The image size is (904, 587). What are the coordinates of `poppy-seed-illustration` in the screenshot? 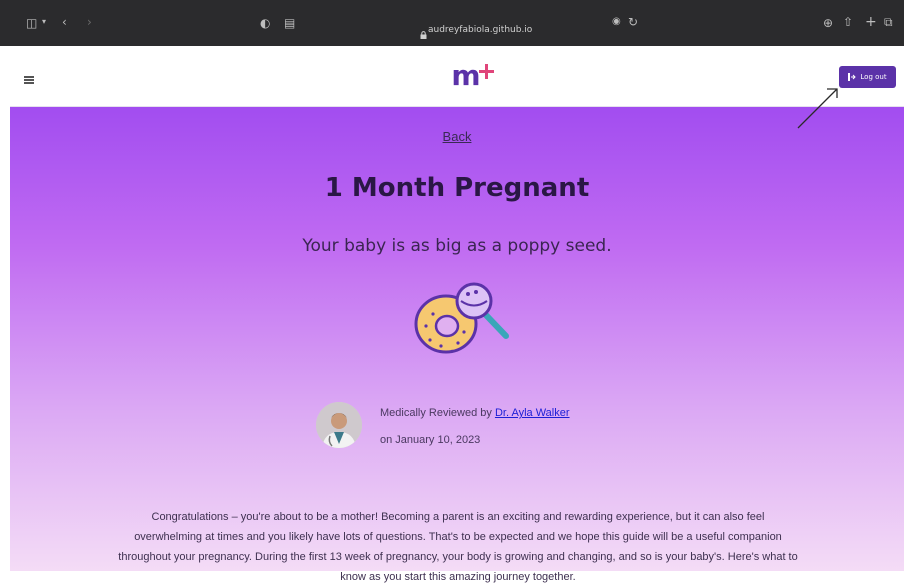 It's located at (463, 316).